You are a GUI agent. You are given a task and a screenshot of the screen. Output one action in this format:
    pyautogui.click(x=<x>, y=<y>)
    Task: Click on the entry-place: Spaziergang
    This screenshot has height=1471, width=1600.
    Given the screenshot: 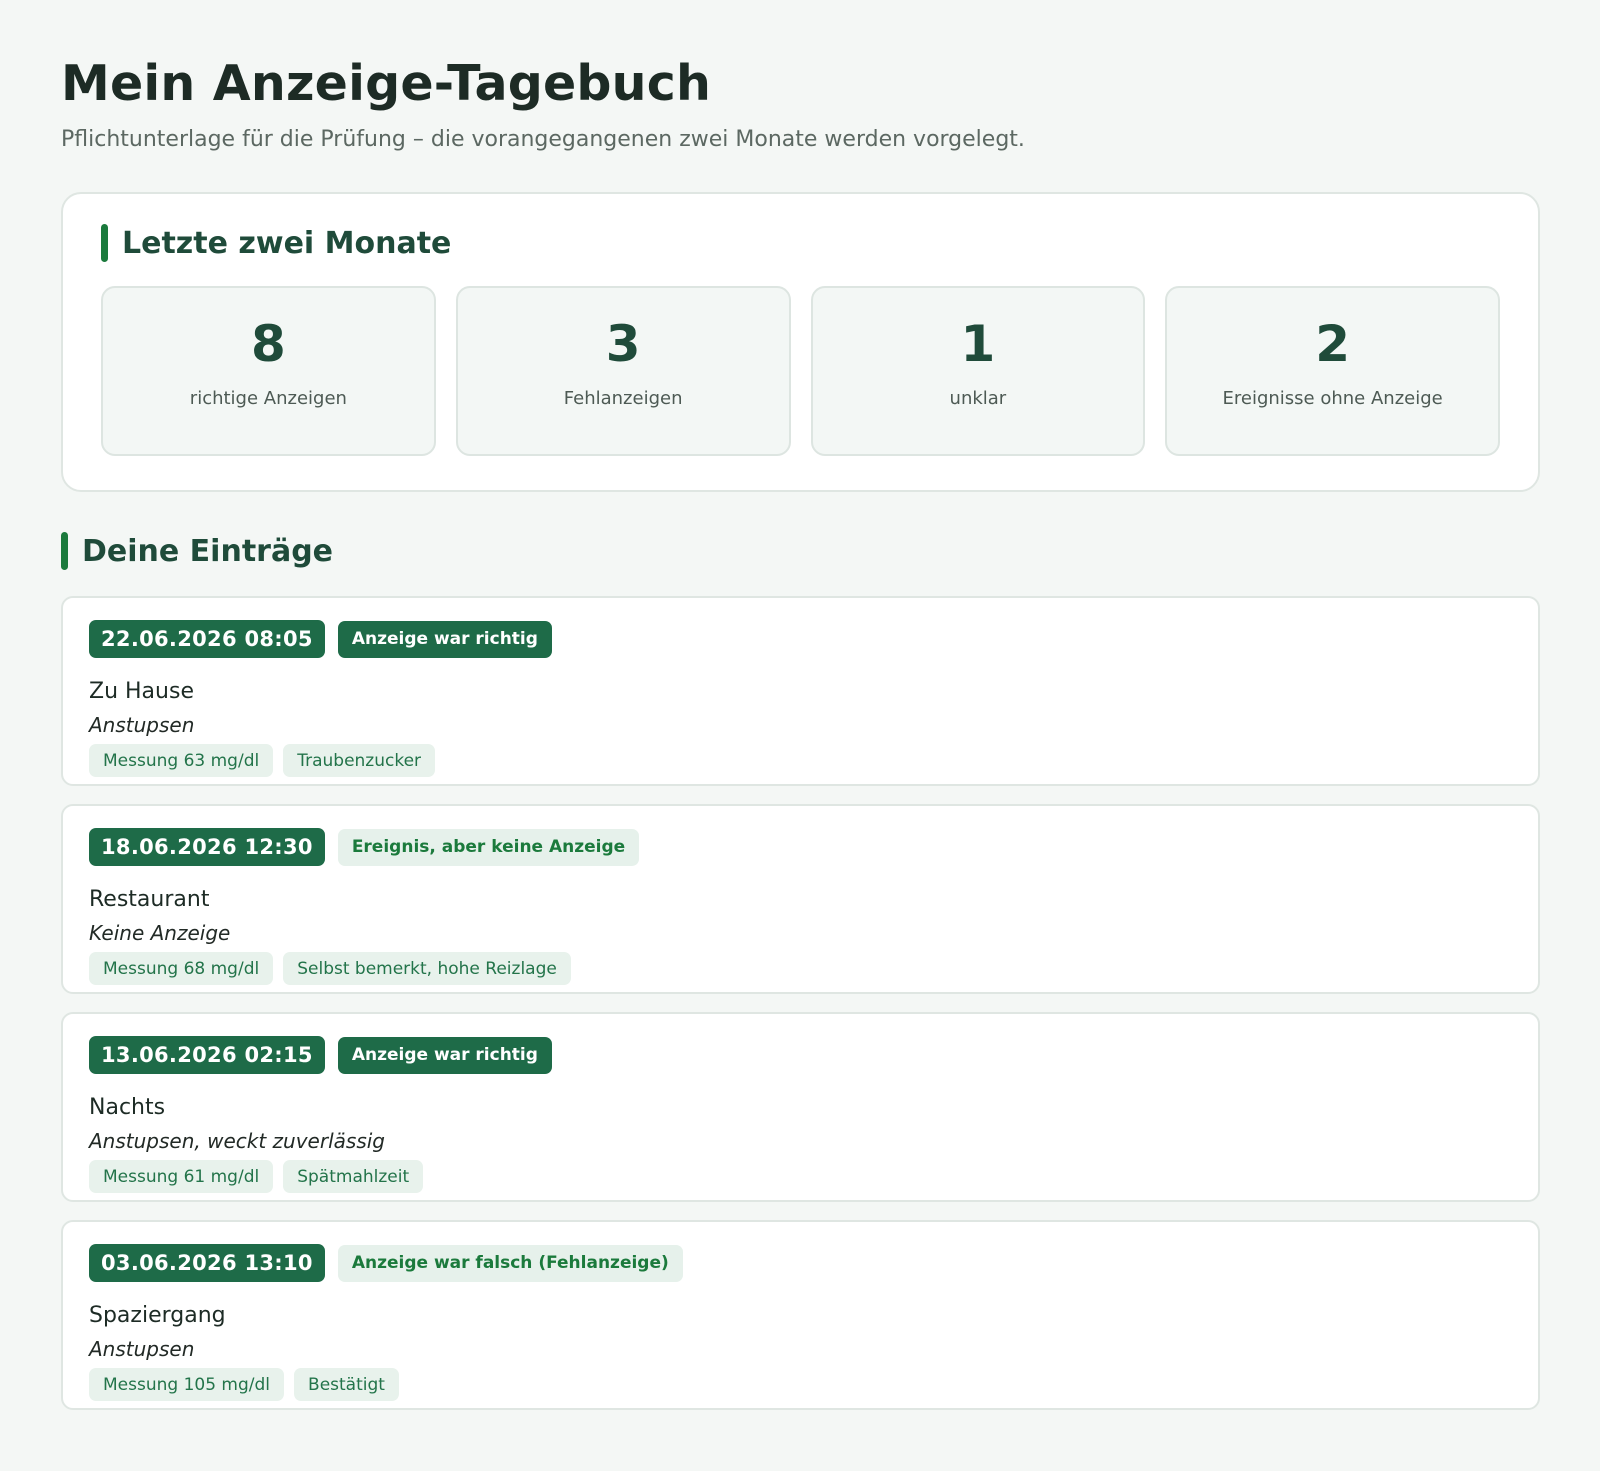 What is the action you would take?
    pyautogui.click(x=157, y=1315)
    